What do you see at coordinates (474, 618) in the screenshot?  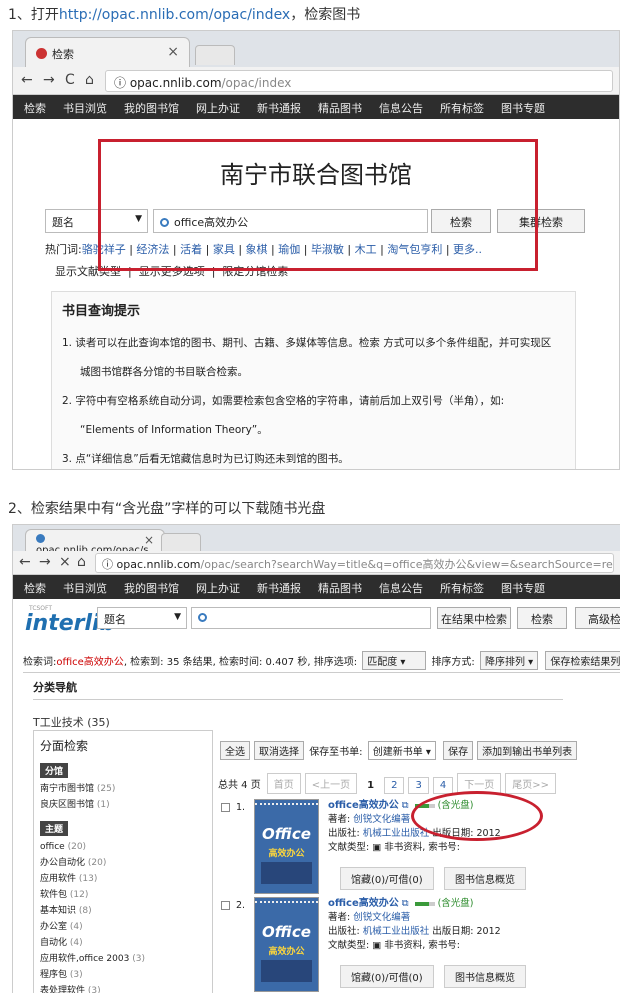 I see `search-in-results-button: 在结果中检索` at bounding box center [474, 618].